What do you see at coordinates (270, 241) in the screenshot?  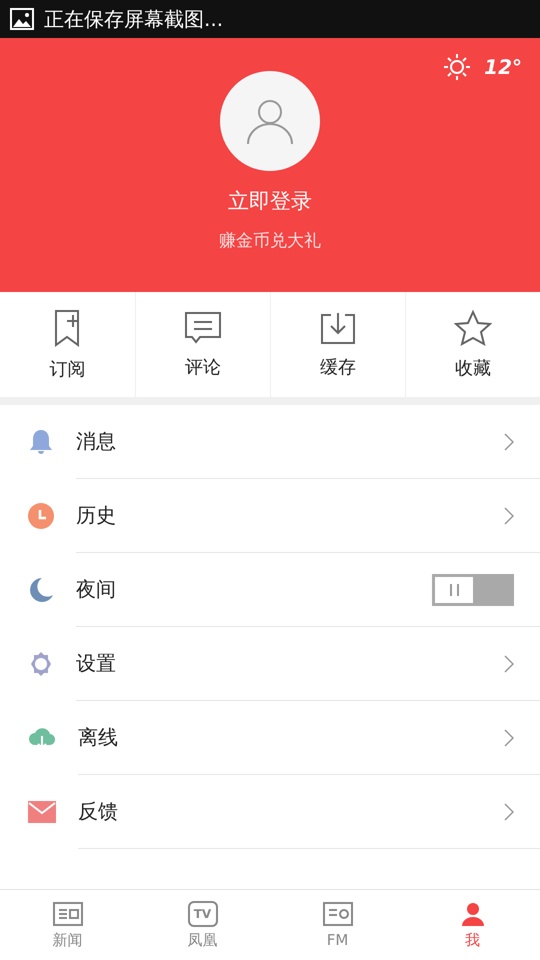 I see `login-subtitle: 赚金币兑大礼` at bounding box center [270, 241].